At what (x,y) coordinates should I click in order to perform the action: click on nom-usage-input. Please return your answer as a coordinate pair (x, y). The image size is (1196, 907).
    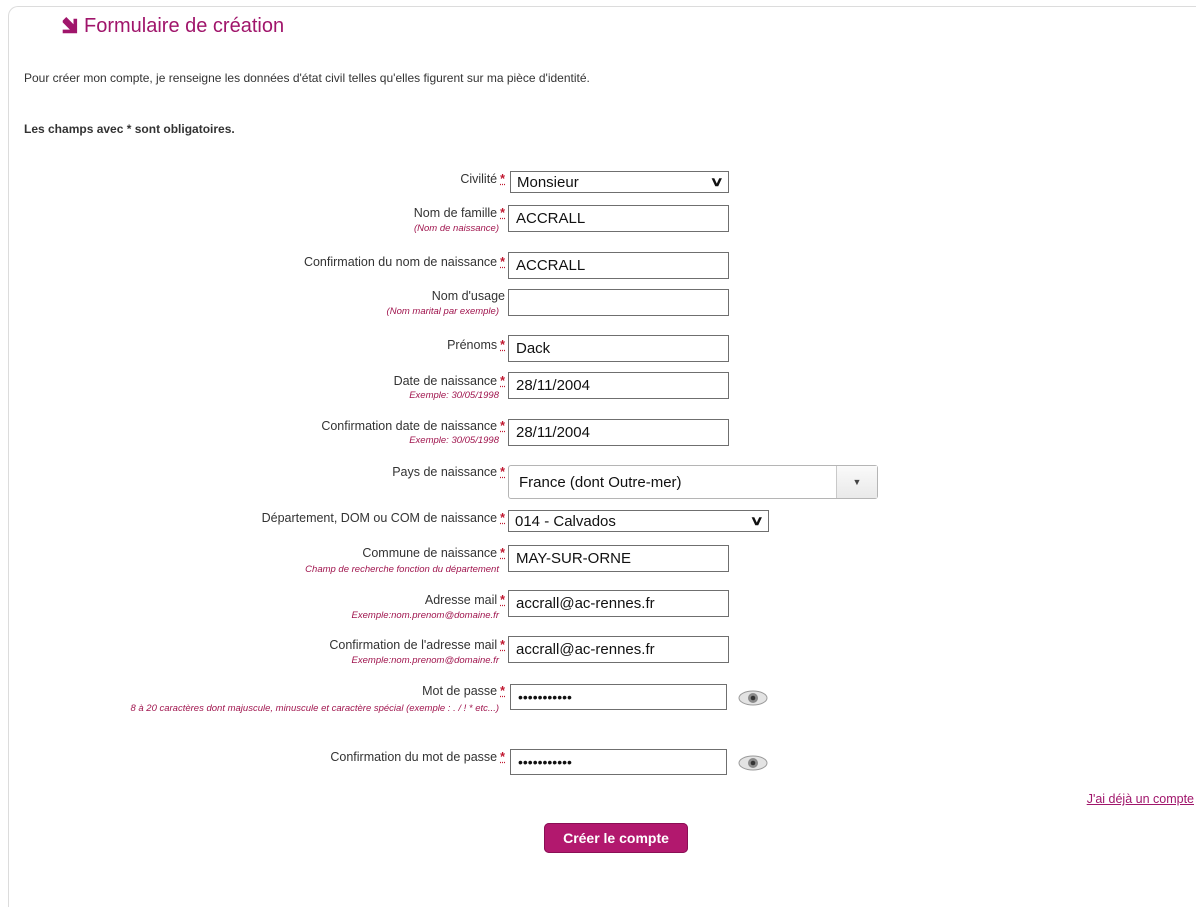
    Looking at the image, I should click on (618, 302).